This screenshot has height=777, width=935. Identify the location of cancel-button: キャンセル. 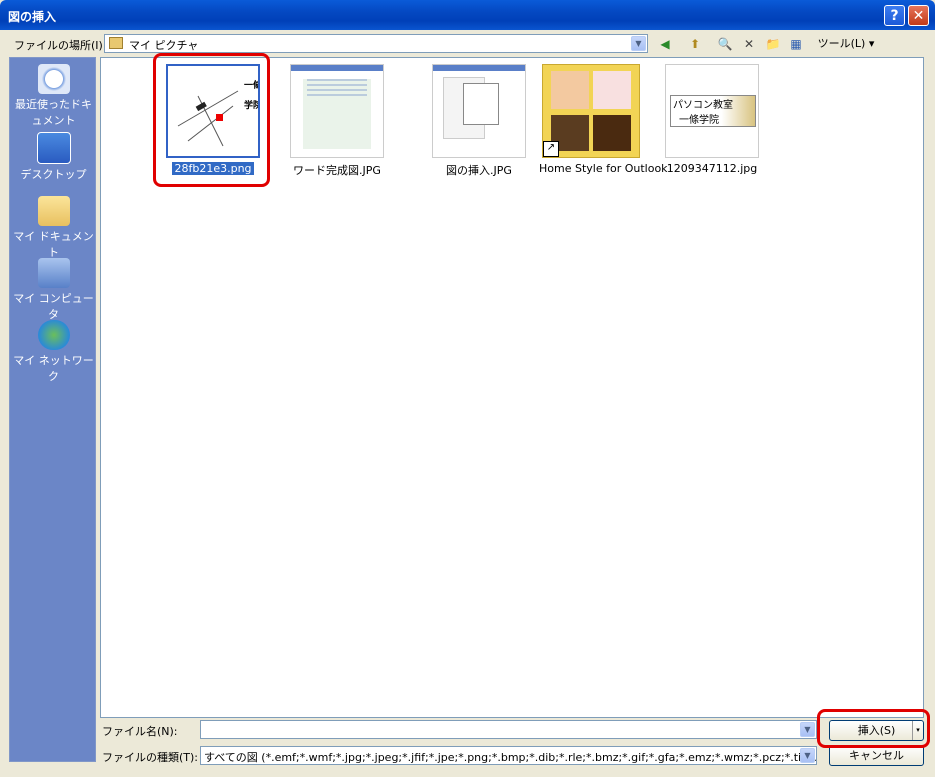
(876, 755).